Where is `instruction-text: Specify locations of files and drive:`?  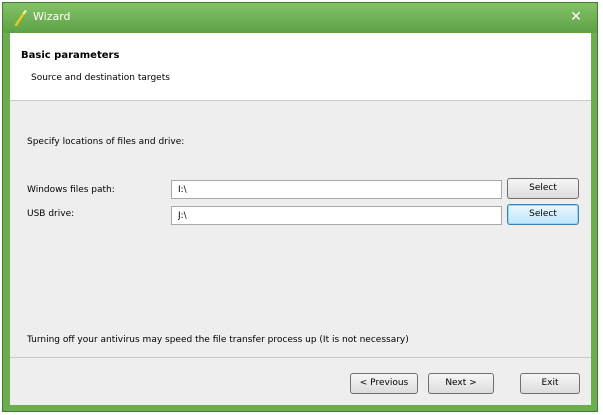 instruction-text: Specify locations of files and drive: is located at coordinates (106, 142).